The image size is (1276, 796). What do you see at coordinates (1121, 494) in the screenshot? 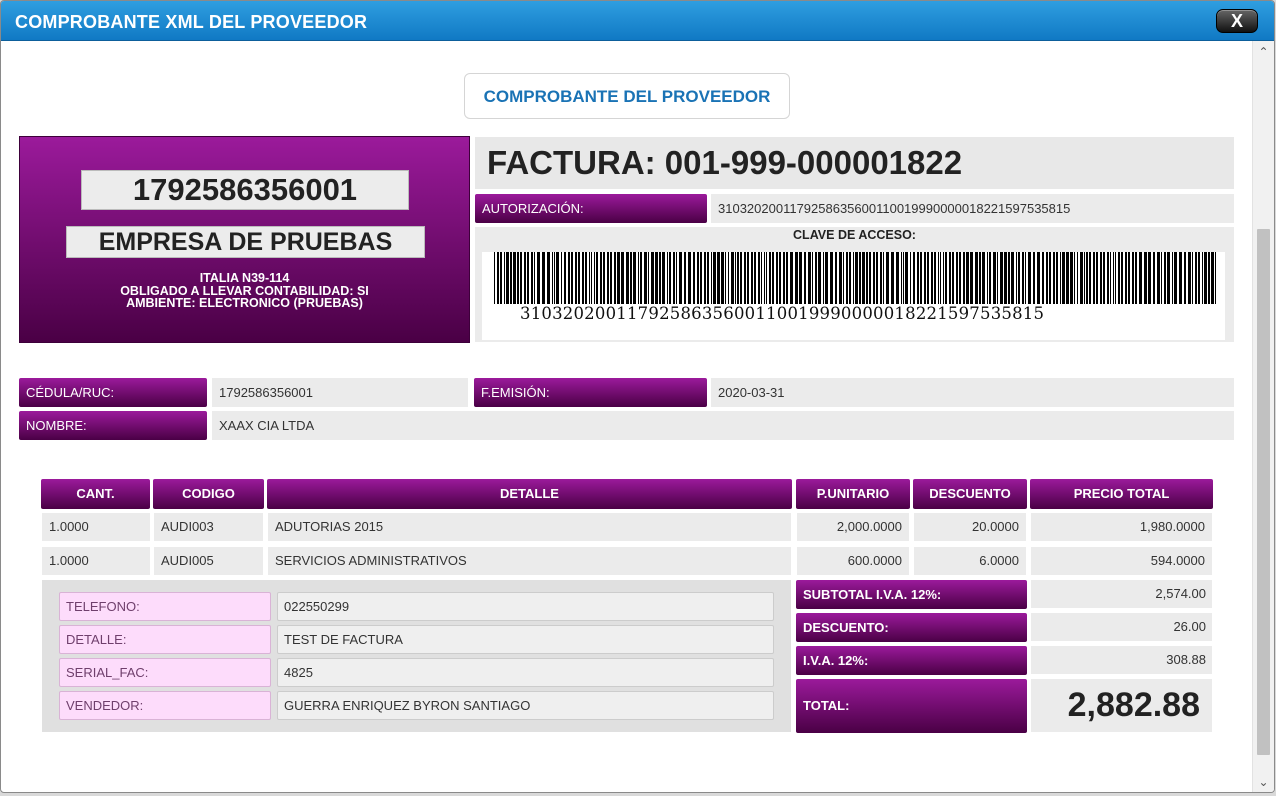
I see `col-header-precio-total: PRECIO TOTAL` at bounding box center [1121, 494].